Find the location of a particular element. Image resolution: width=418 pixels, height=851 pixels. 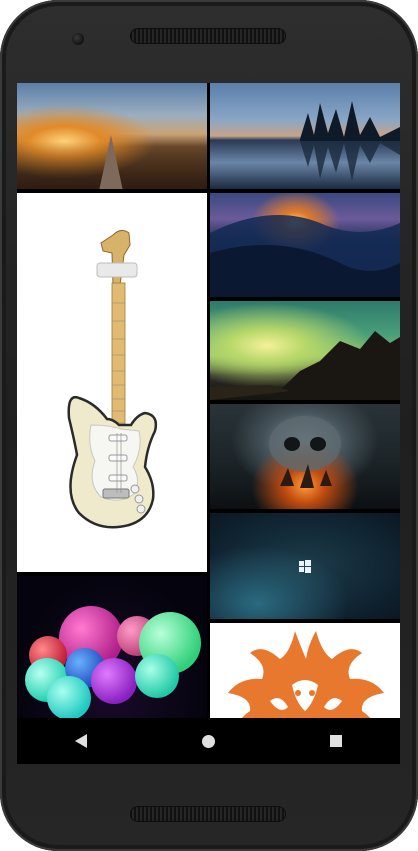

lake-trees-graphic is located at coordinates (350, 141).